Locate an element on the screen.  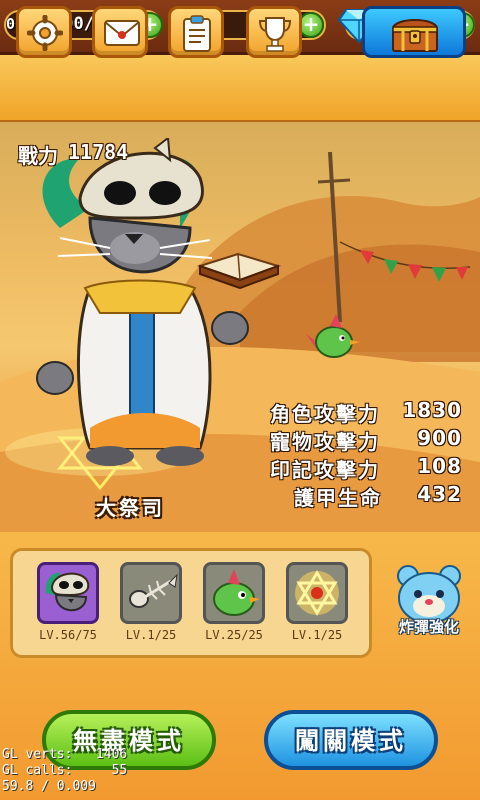
stat-label: 寵物攻擊力 is located at coordinates (325, 442).